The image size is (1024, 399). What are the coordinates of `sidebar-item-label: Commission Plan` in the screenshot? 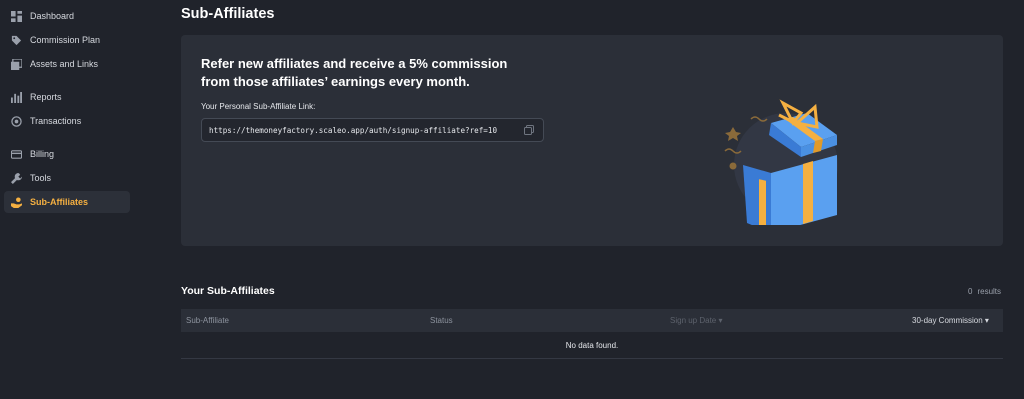 It's located at (65, 40).